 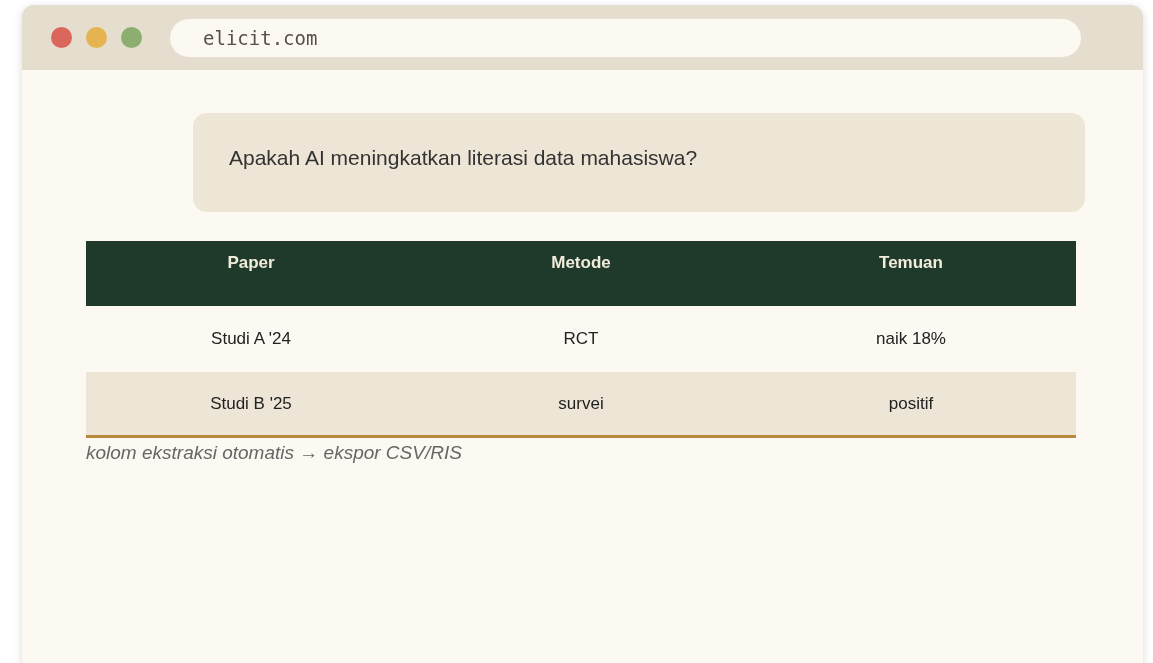 What do you see at coordinates (96, 37) in the screenshot?
I see `minimize-button` at bounding box center [96, 37].